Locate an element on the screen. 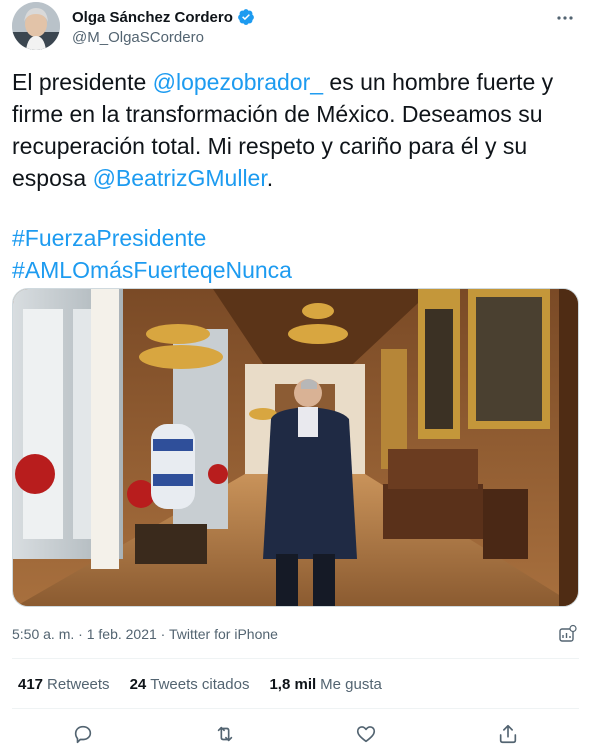 The width and height of the screenshot is (591, 754). mention-beatrizgmuller: @BeatrizGMuller is located at coordinates (180, 178).